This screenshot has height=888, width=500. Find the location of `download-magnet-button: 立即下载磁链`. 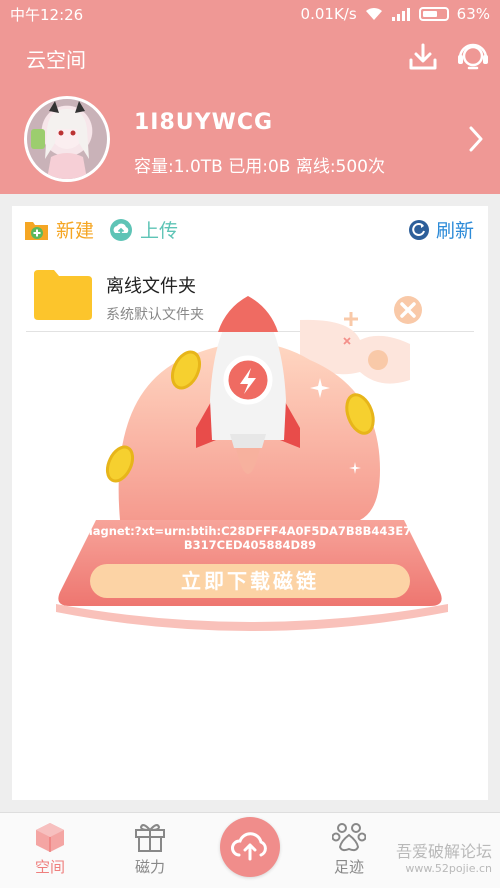

download-magnet-button: 立即下载磁链 is located at coordinates (250, 581).